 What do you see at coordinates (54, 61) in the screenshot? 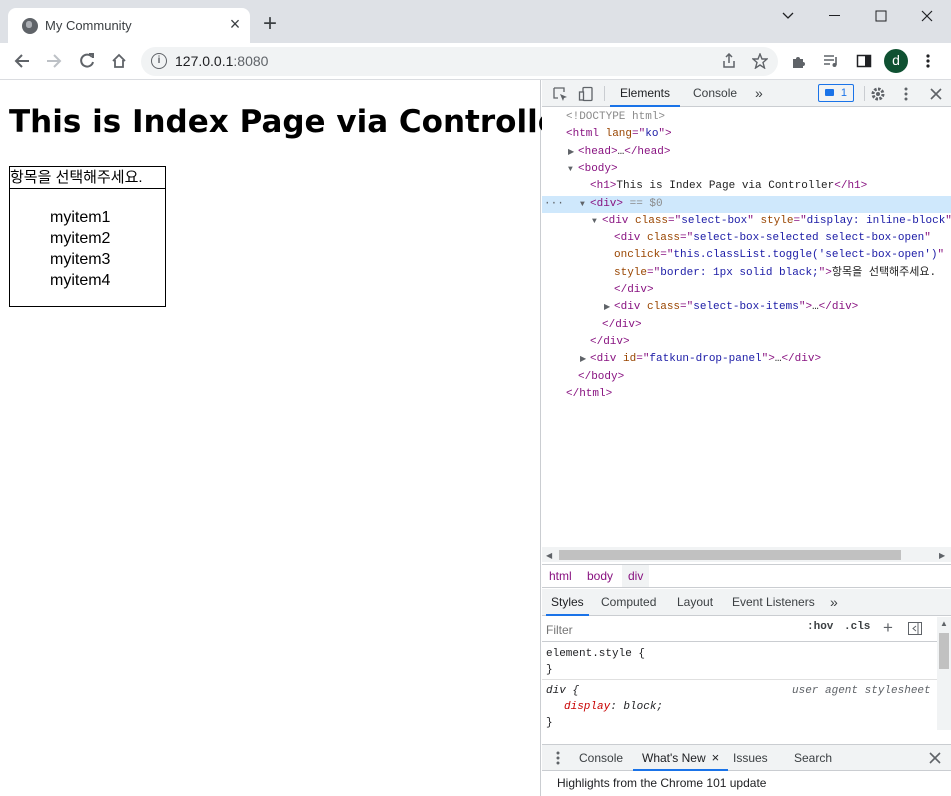
I see `forward-arrow-icon` at bounding box center [54, 61].